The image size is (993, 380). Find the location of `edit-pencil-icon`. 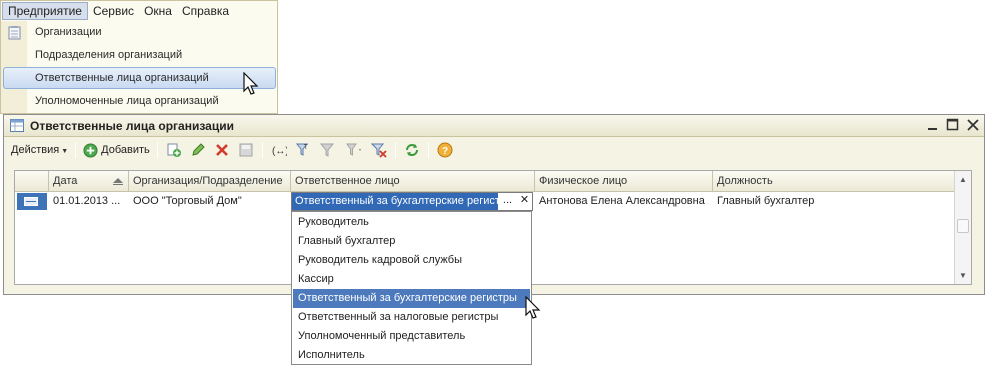

edit-pencil-icon is located at coordinates (198, 150).